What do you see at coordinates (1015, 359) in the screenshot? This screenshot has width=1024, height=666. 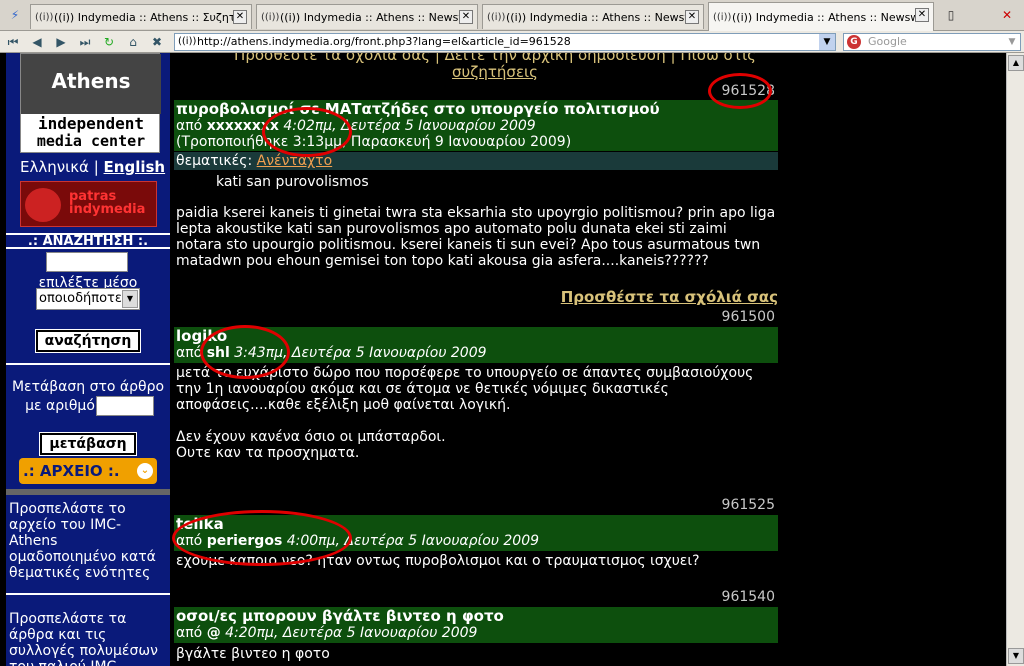 I see `scrollbar: ▲ ▼` at bounding box center [1015, 359].